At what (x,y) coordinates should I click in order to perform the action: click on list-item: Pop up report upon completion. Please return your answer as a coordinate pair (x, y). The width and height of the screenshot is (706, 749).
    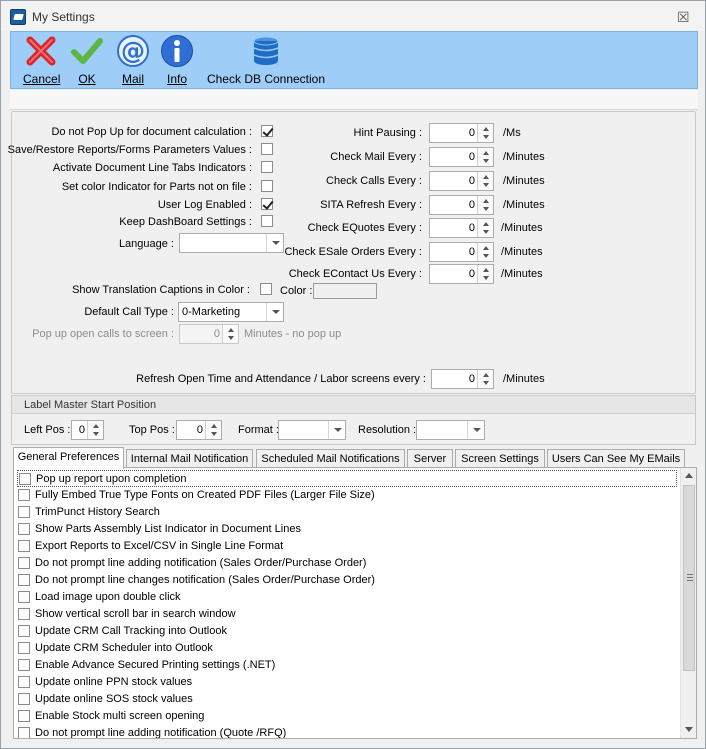
    Looking at the image, I should click on (347, 478).